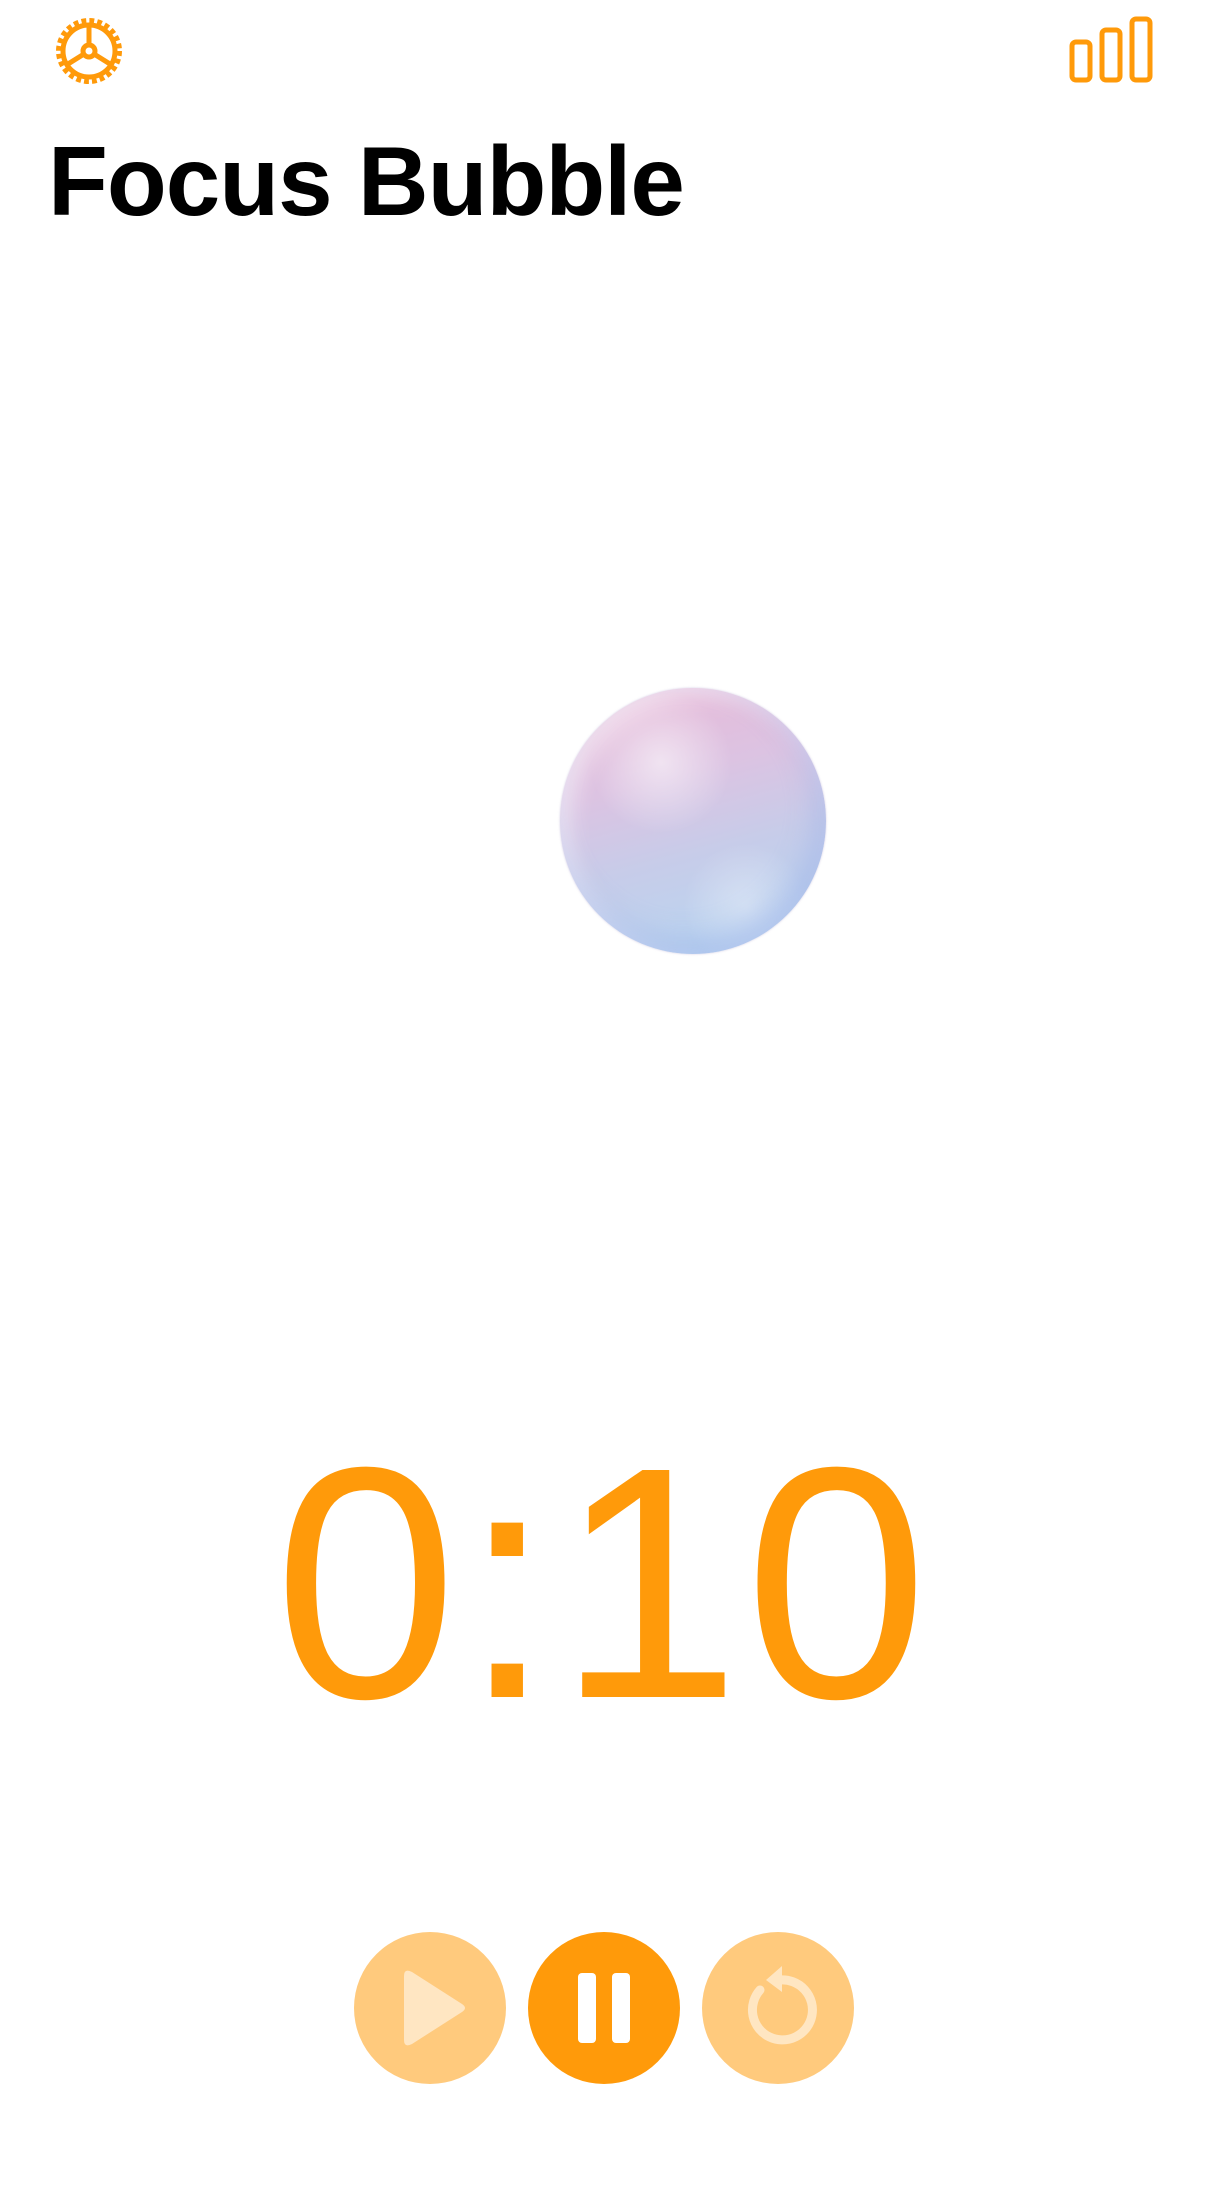 The width and height of the screenshot is (1206, 2188). I want to click on gear-icon, so click(89, 51).